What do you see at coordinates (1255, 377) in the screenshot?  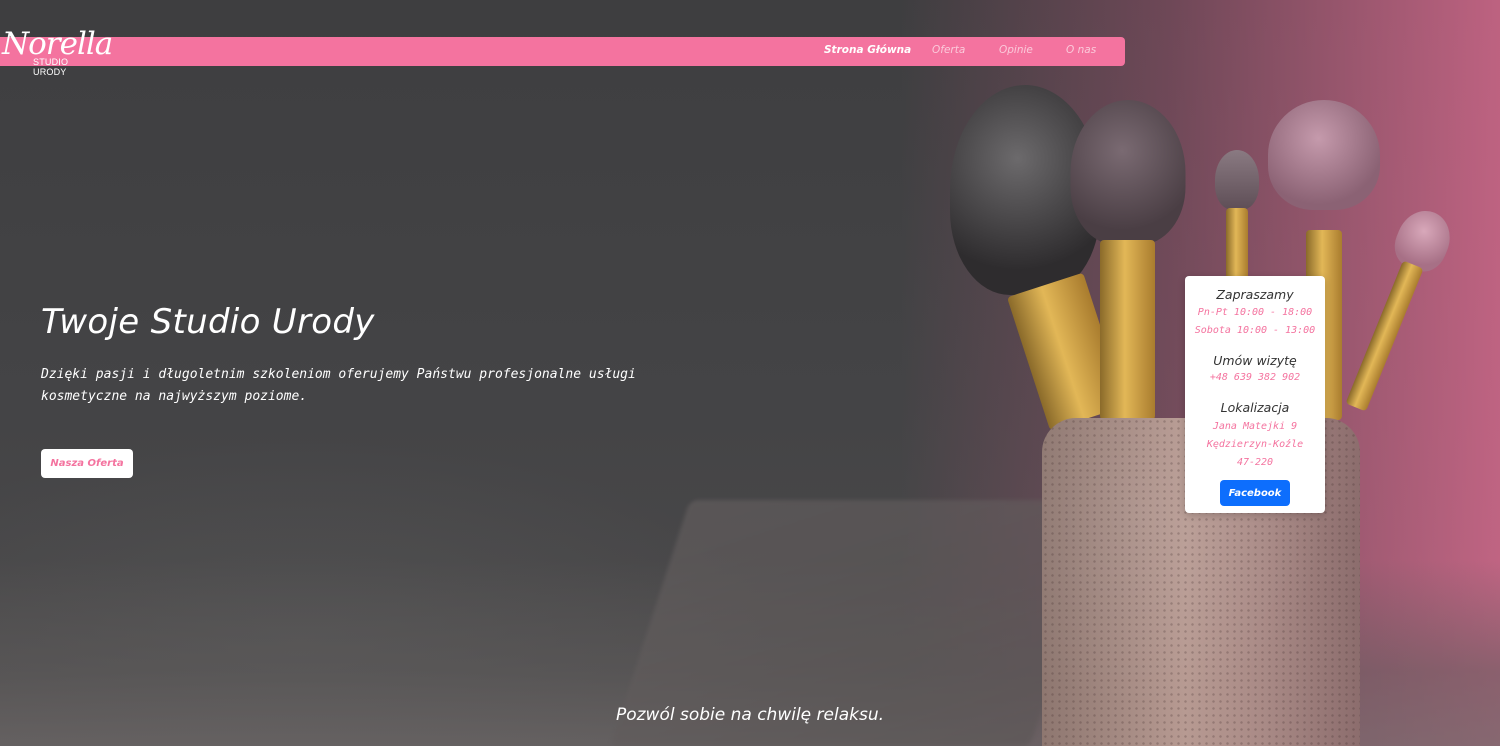 I see `phone-number: +48 639 382 902` at bounding box center [1255, 377].